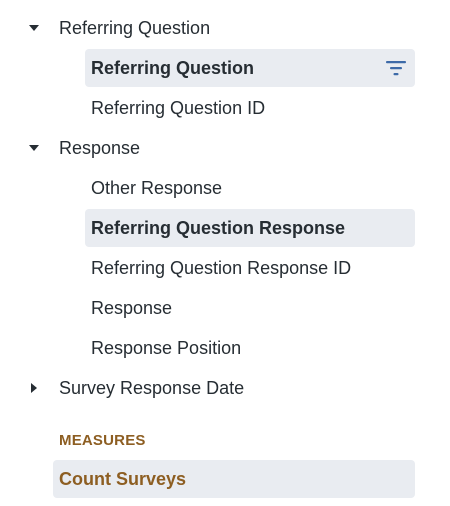 This screenshot has height=506, width=450. What do you see at coordinates (102, 440) in the screenshot?
I see `measures-header: MEASURES` at bounding box center [102, 440].